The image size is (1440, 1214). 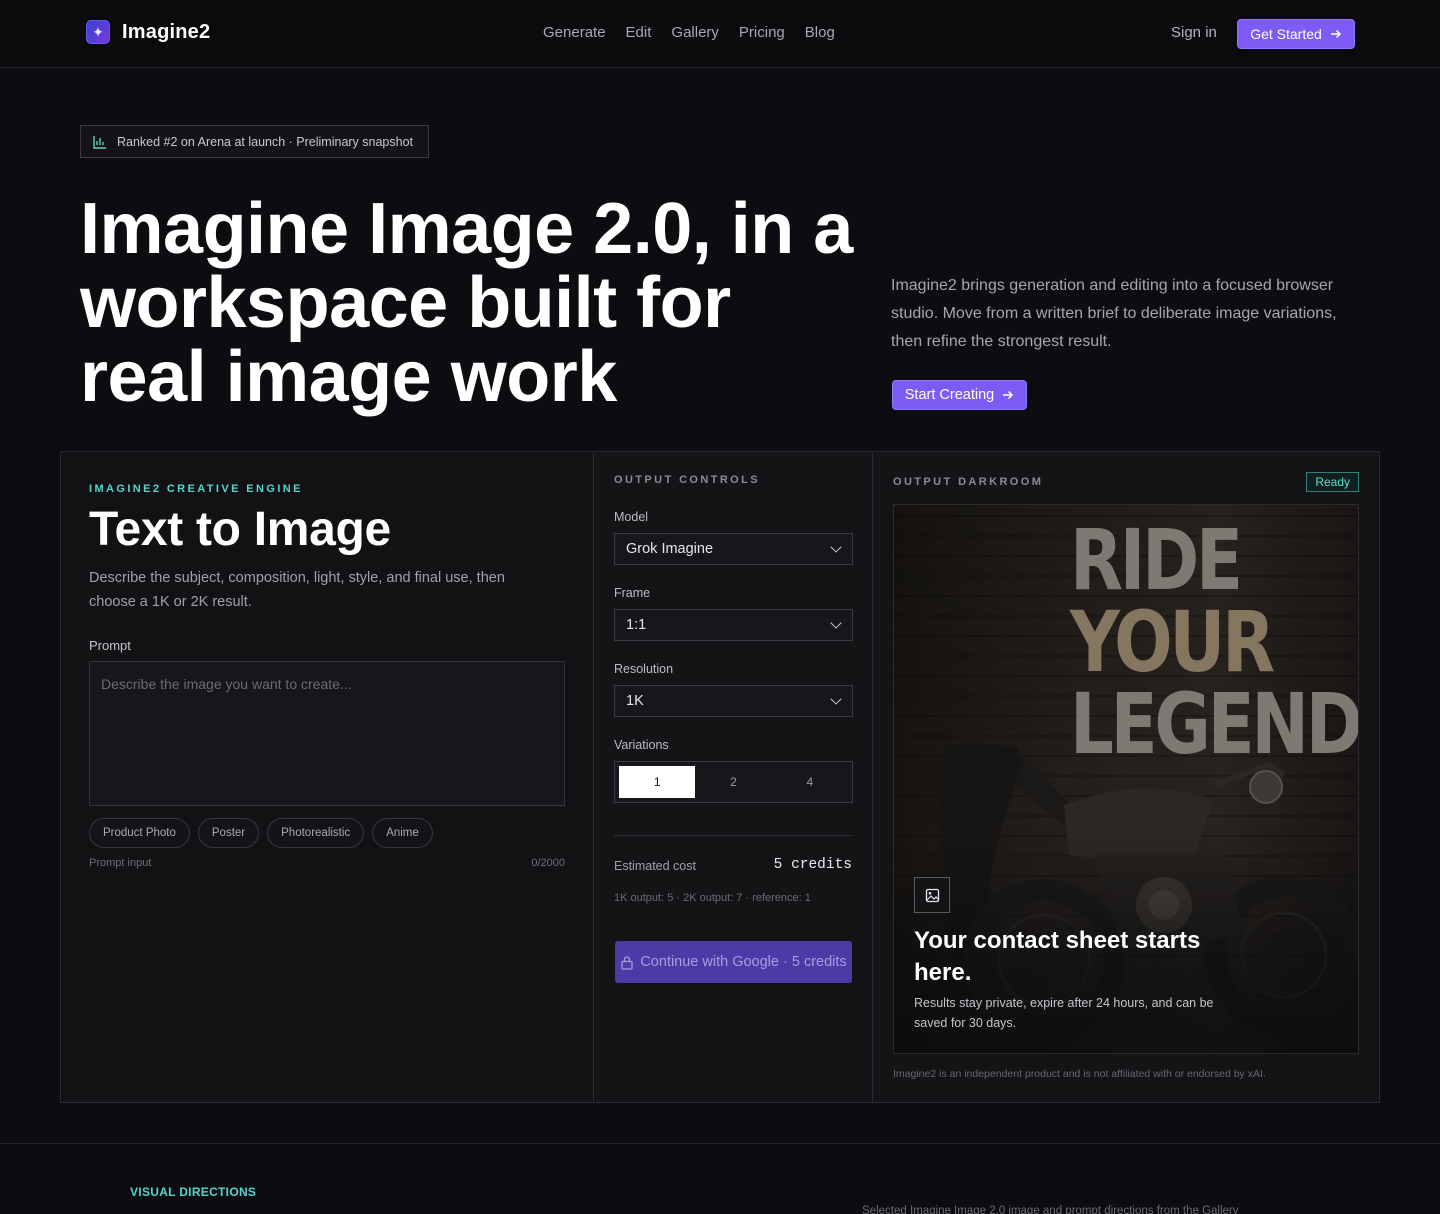 What do you see at coordinates (193, 1192) in the screenshot?
I see `visual-directions-eyebrow: VISUAL DIRECTIONS` at bounding box center [193, 1192].